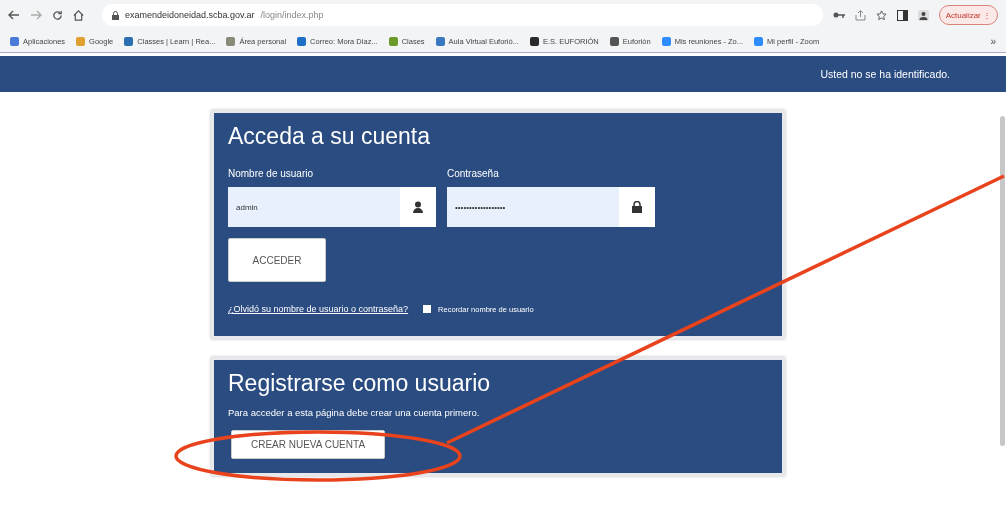  What do you see at coordinates (14, 15) in the screenshot?
I see `back-icon` at bounding box center [14, 15].